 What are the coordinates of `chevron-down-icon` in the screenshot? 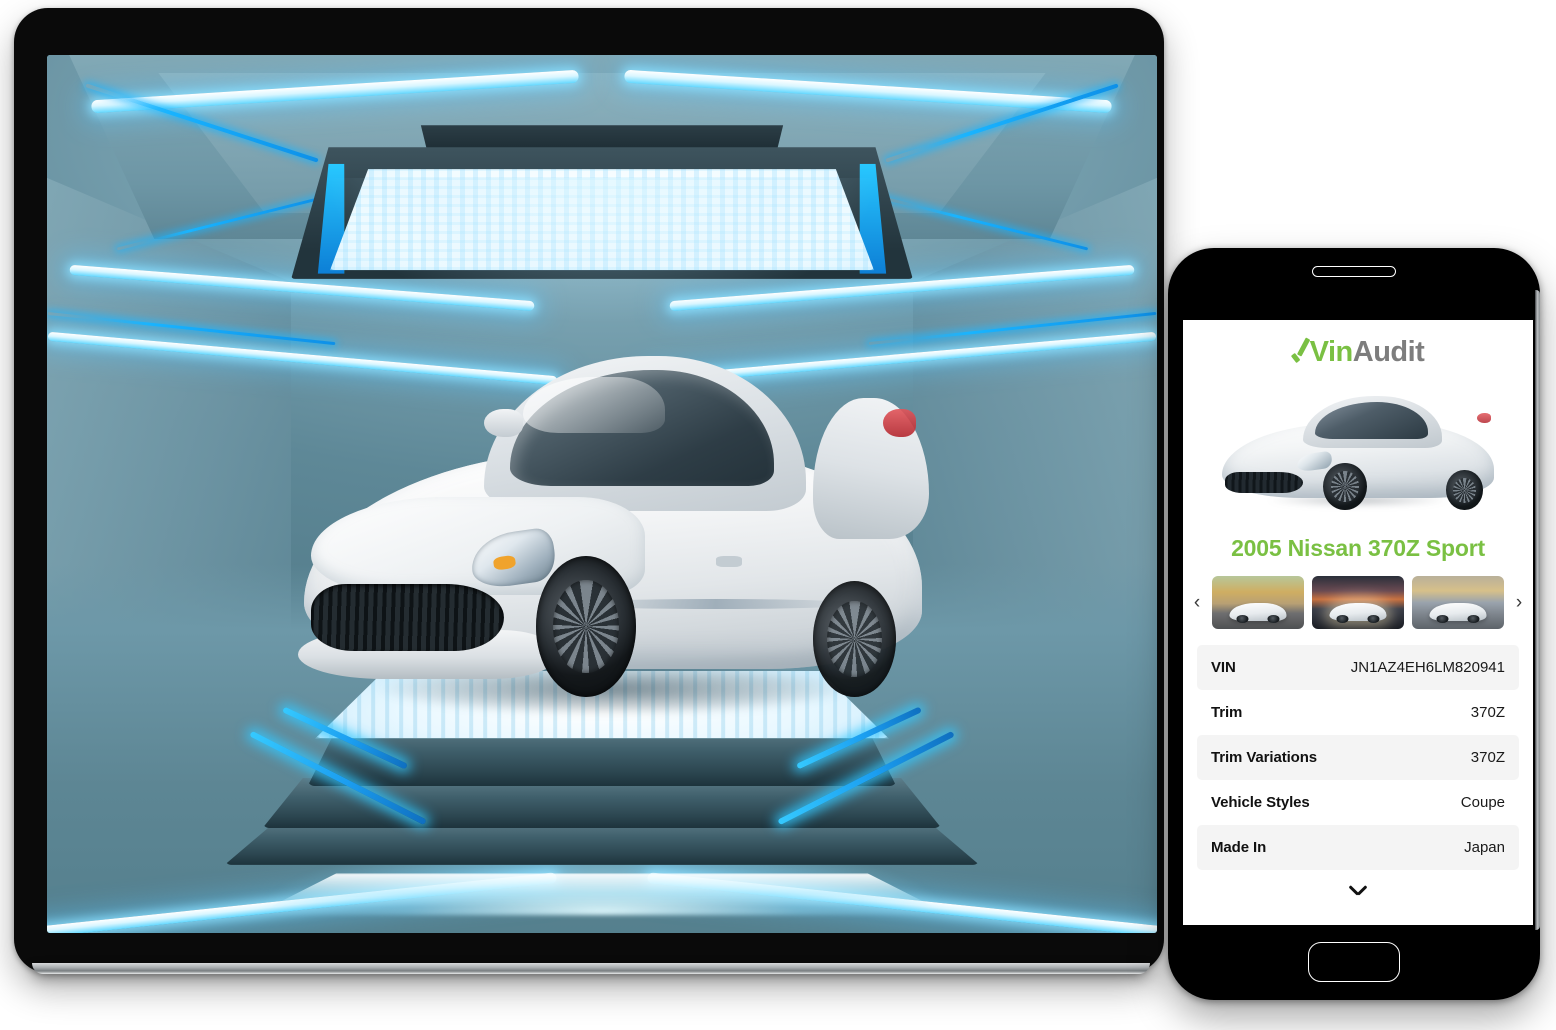 It's located at (1358, 893).